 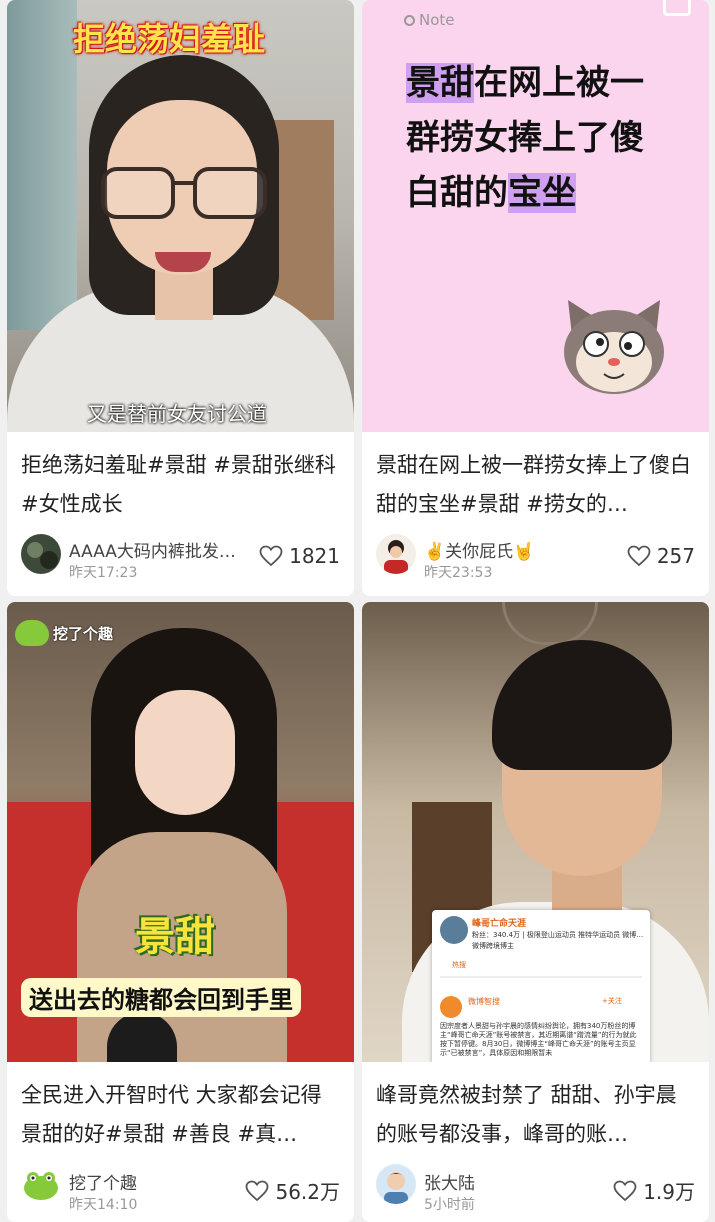 I want to click on like-count: 56.2万, so click(x=307, y=1192).